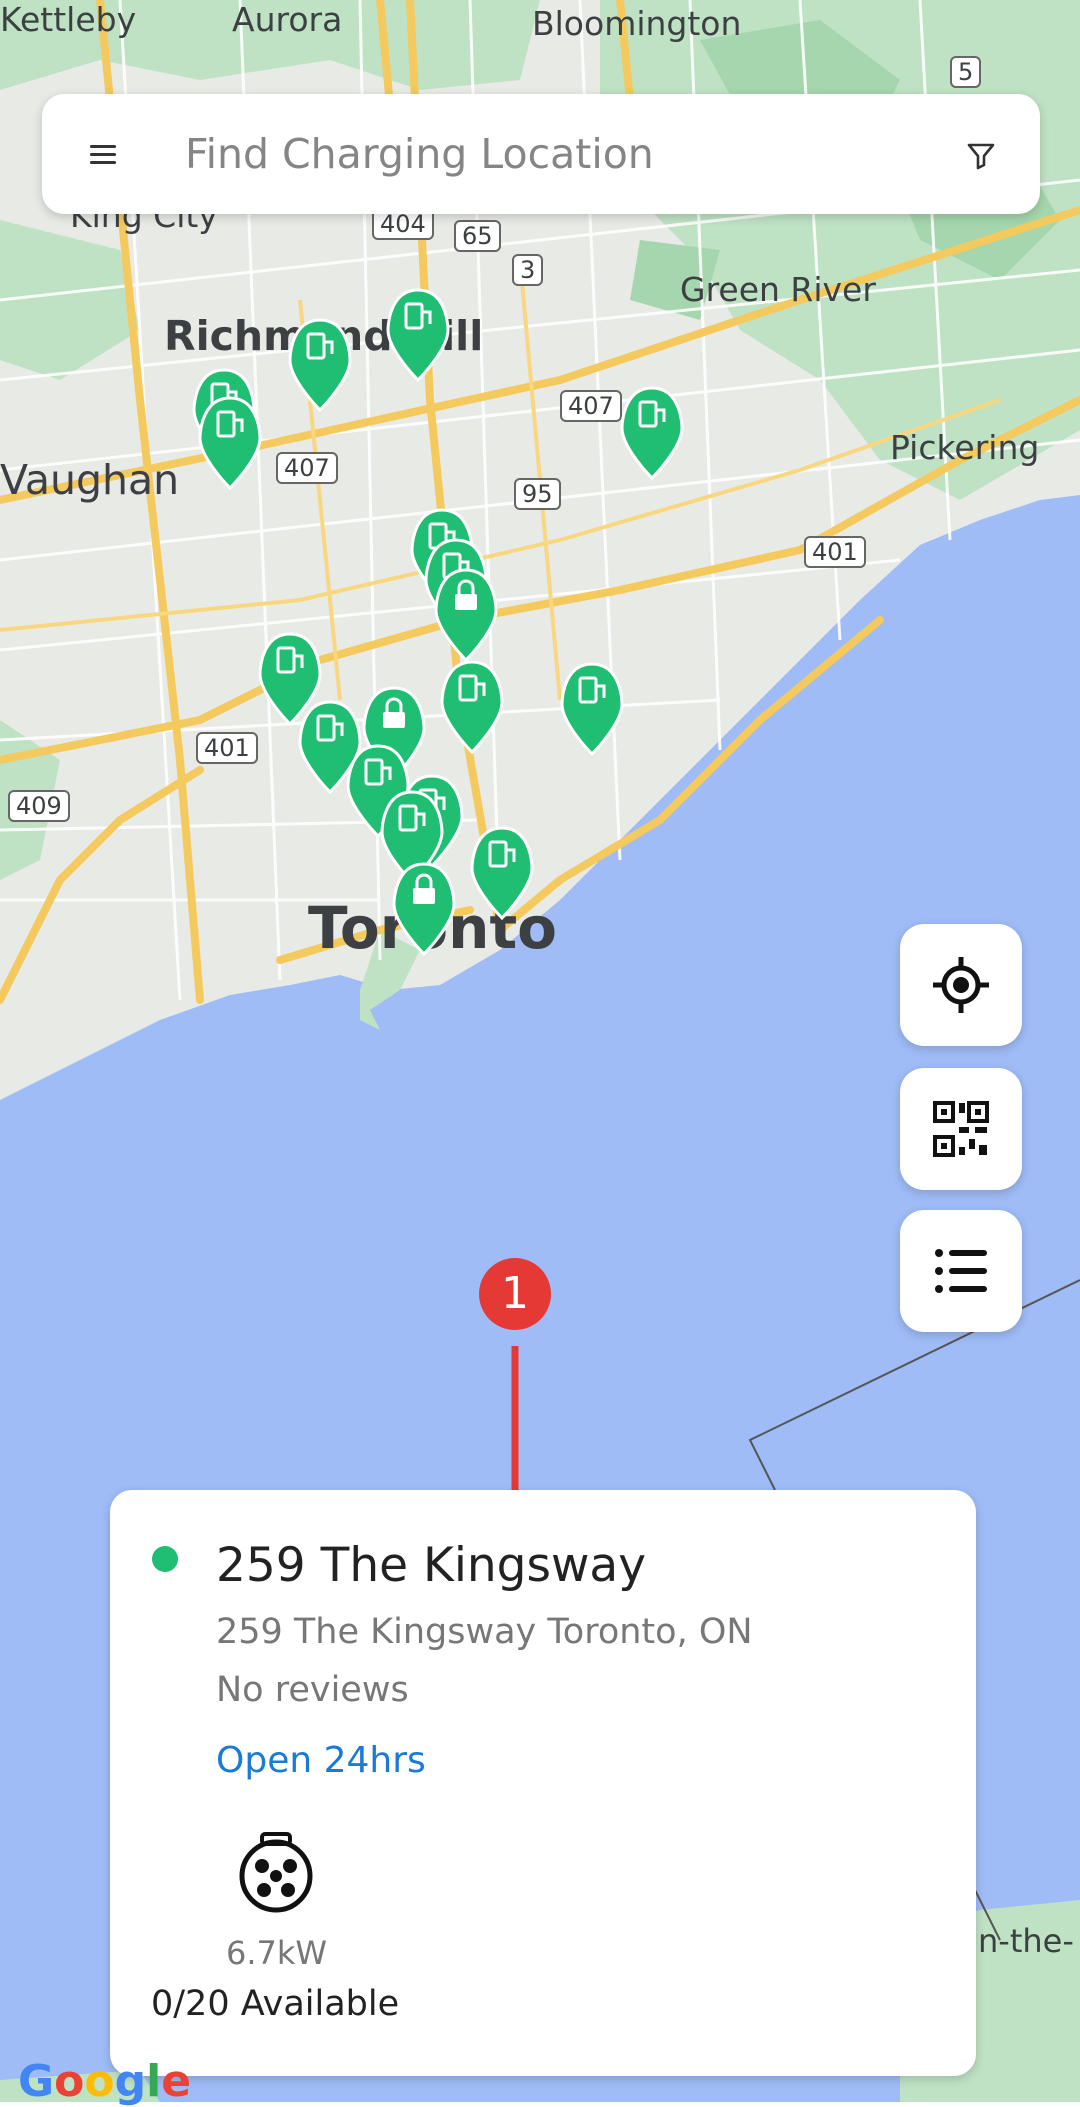 The width and height of the screenshot is (1080, 2107). What do you see at coordinates (312, 1690) in the screenshot?
I see `station-reviews: No reviews` at bounding box center [312, 1690].